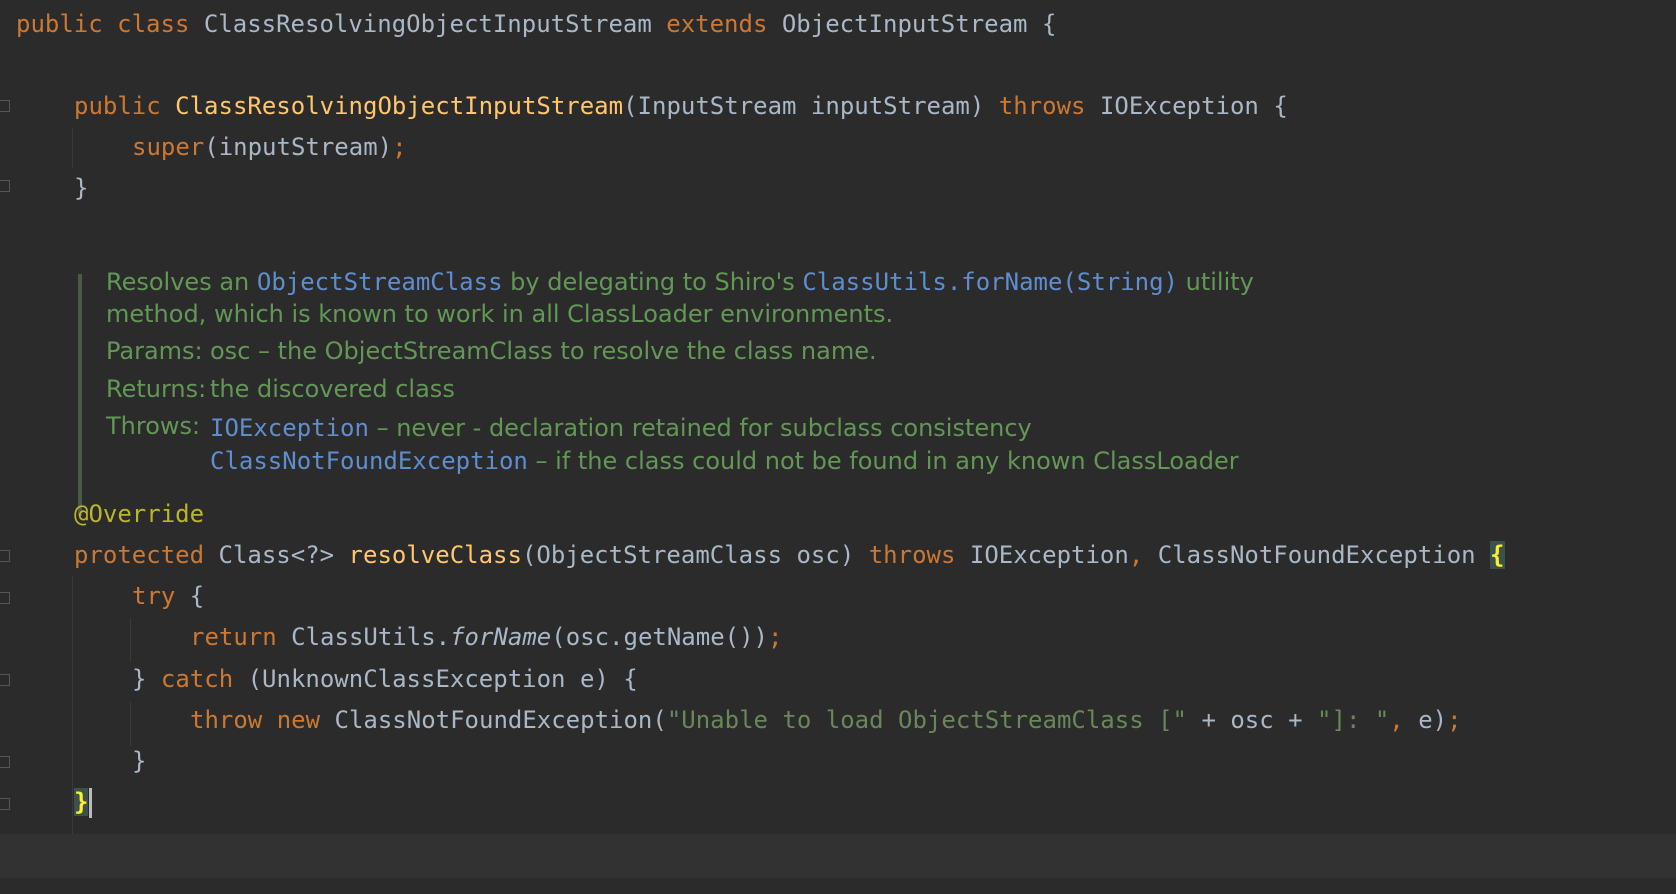  Describe the element at coordinates (811, 106) in the screenshot. I see `constructor-params: (InputStream inputStream)` at that location.